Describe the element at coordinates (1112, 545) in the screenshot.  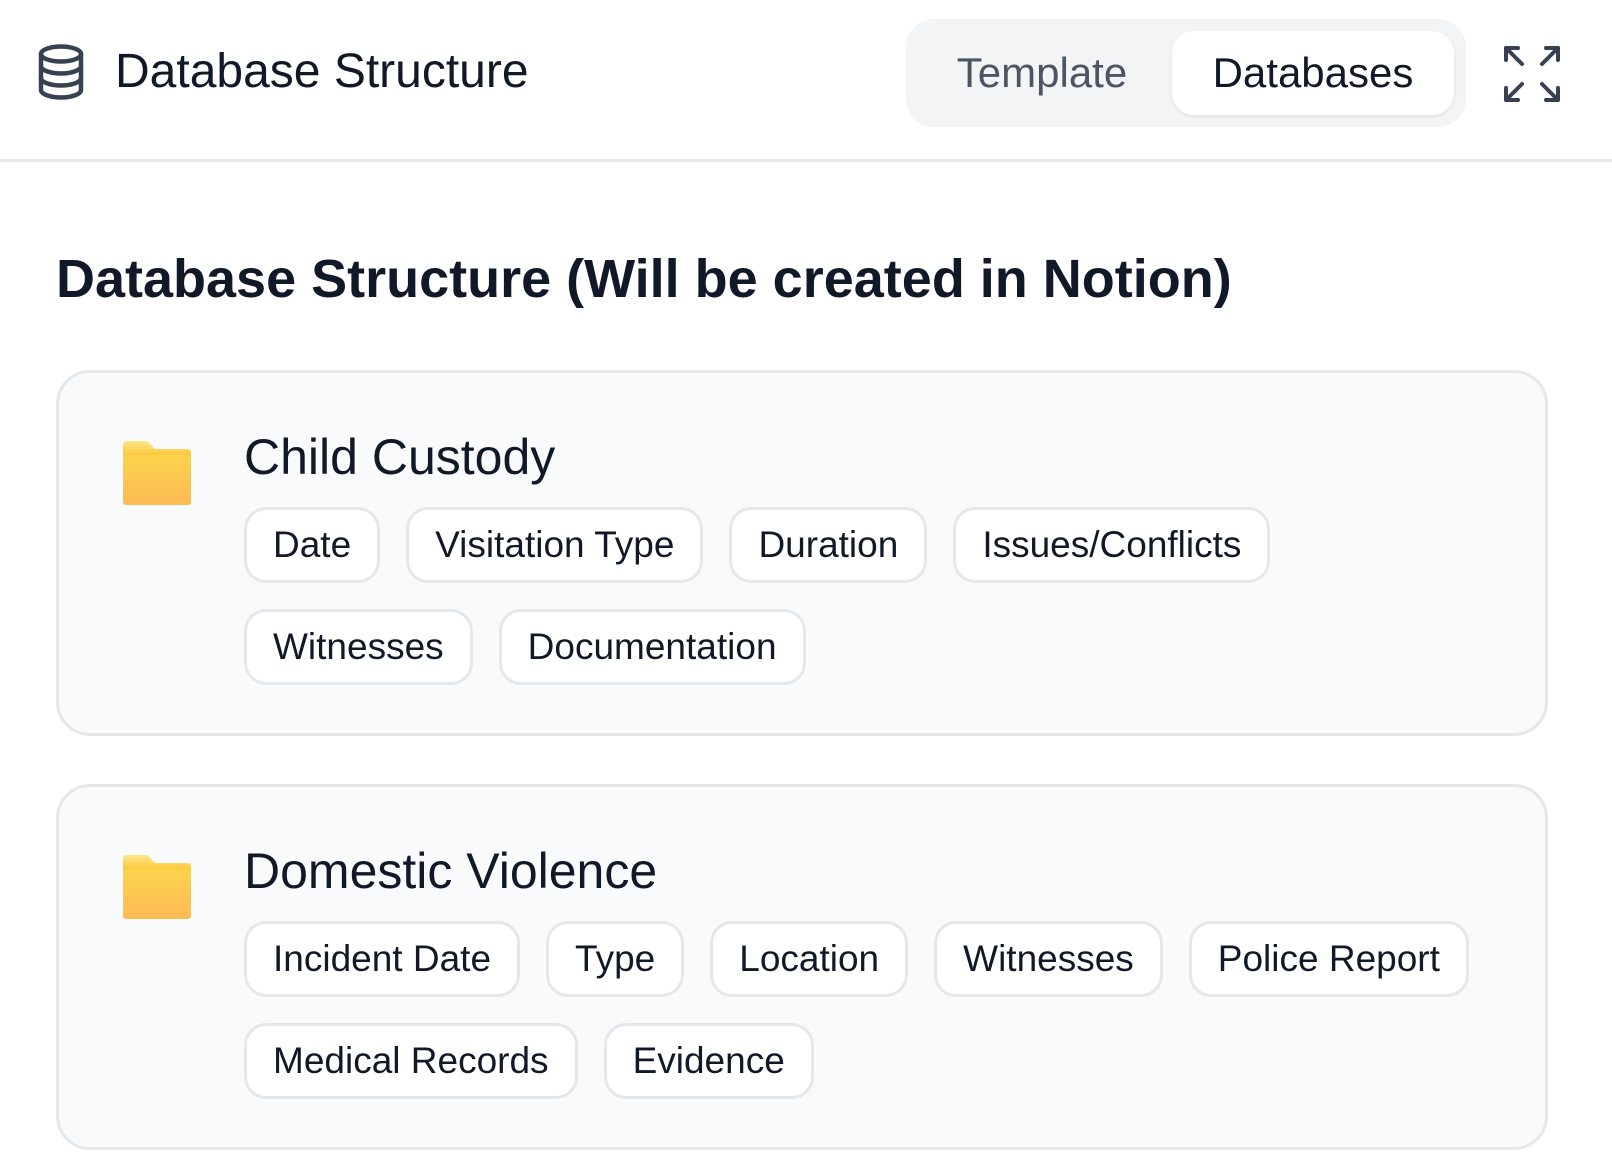
I see `field-tag: Issues/Conflicts` at that location.